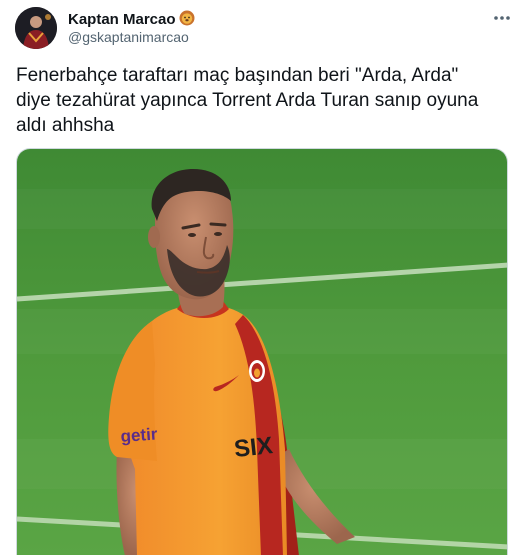  Describe the element at coordinates (139, 435) in the screenshot. I see `sponsor-getir-text: getir` at that location.